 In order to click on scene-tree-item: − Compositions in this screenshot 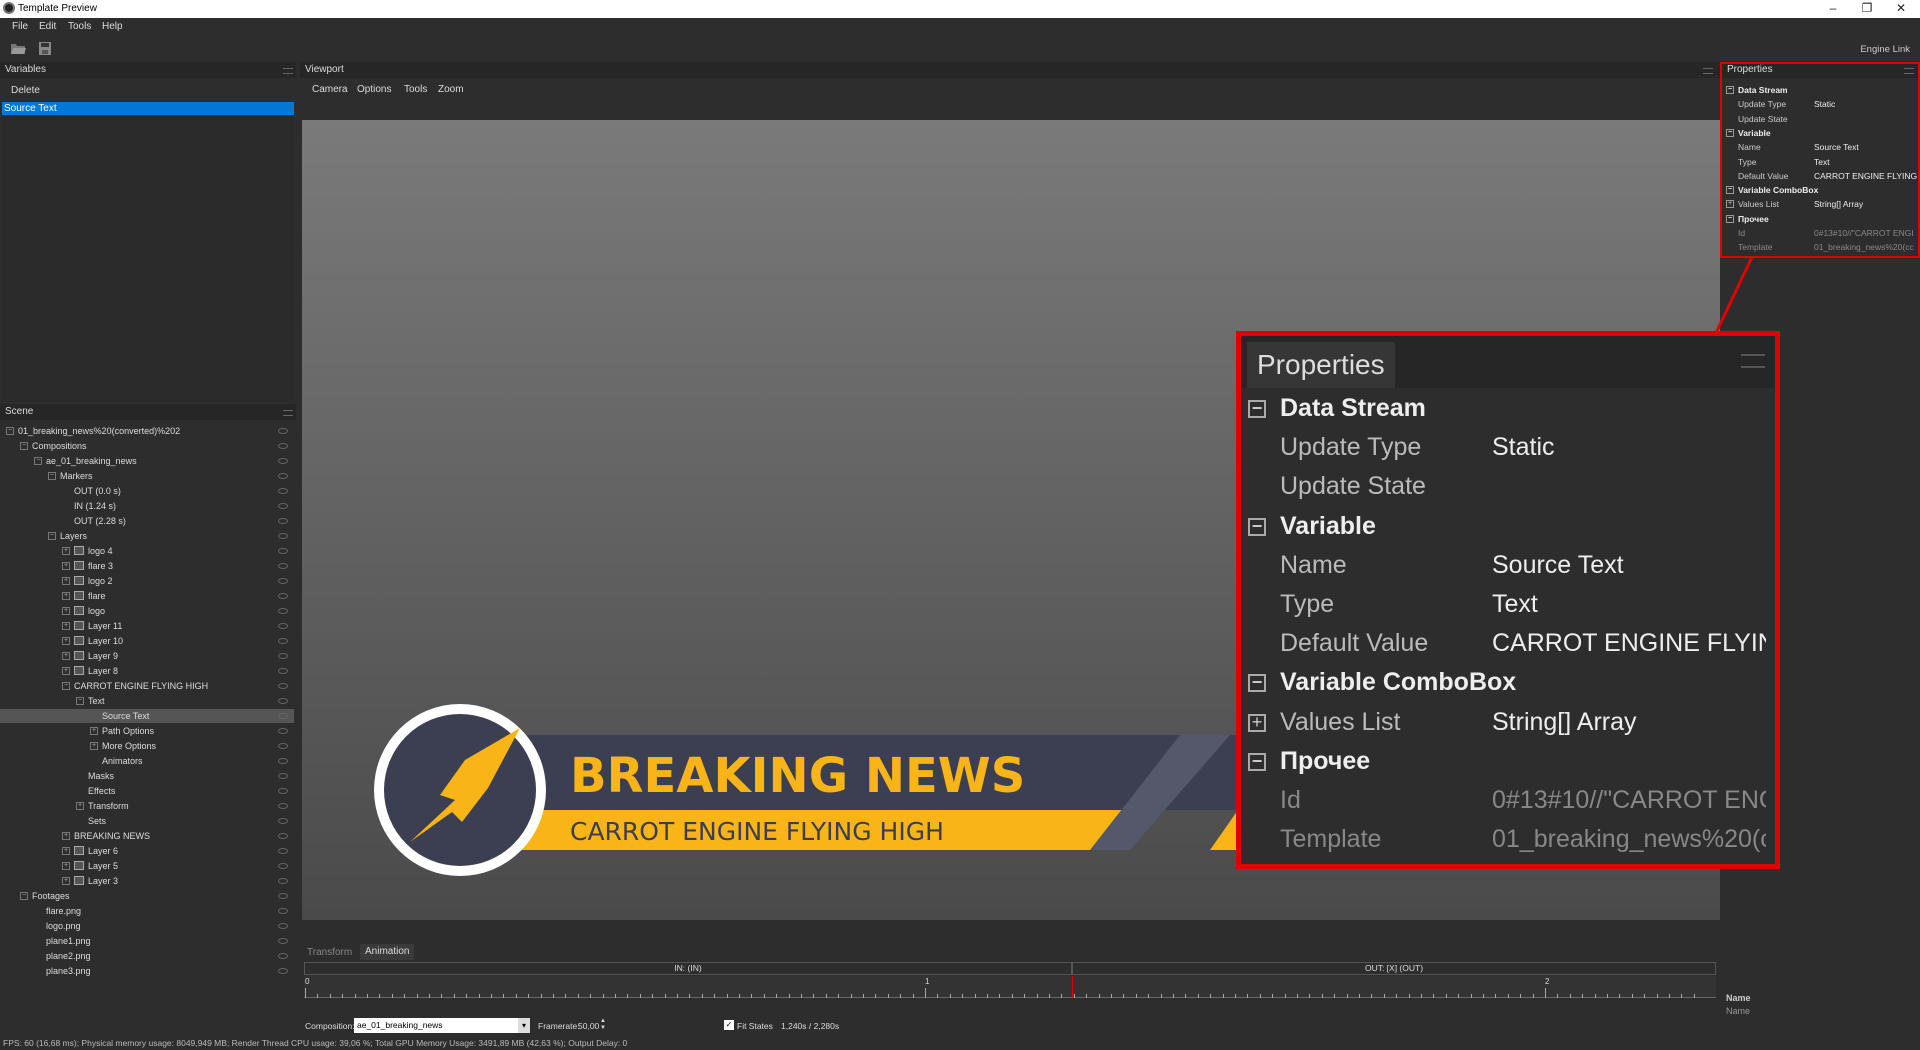, I will do `click(147, 446)`.